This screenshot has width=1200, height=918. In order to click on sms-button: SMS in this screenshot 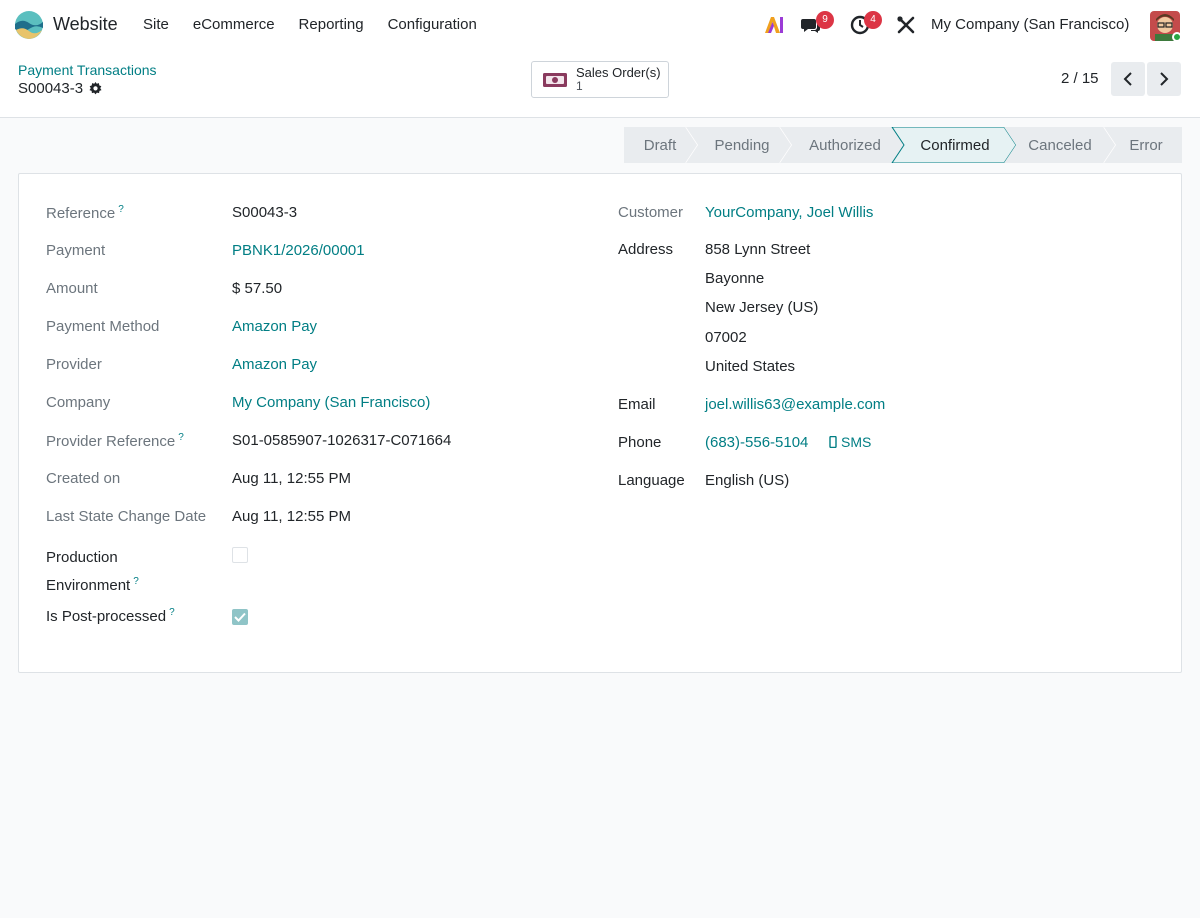, I will do `click(850, 442)`.